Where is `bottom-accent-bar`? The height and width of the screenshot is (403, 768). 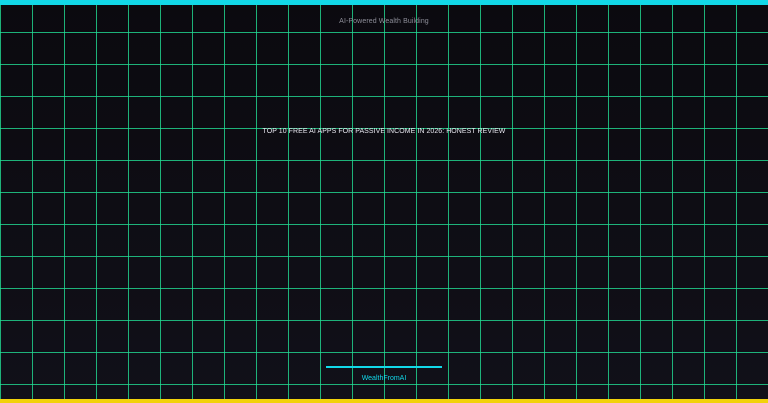
bottom-accent-bar is located at coordinates (384, 401).